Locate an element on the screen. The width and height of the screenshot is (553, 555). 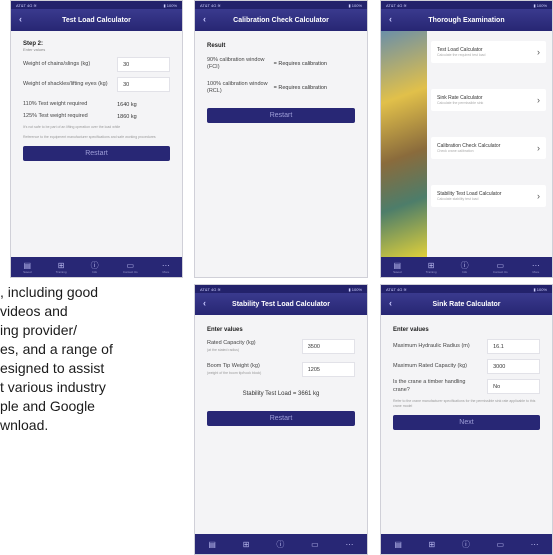
page-title: Sink Rate Calculator is located at coordinates (466, 304).